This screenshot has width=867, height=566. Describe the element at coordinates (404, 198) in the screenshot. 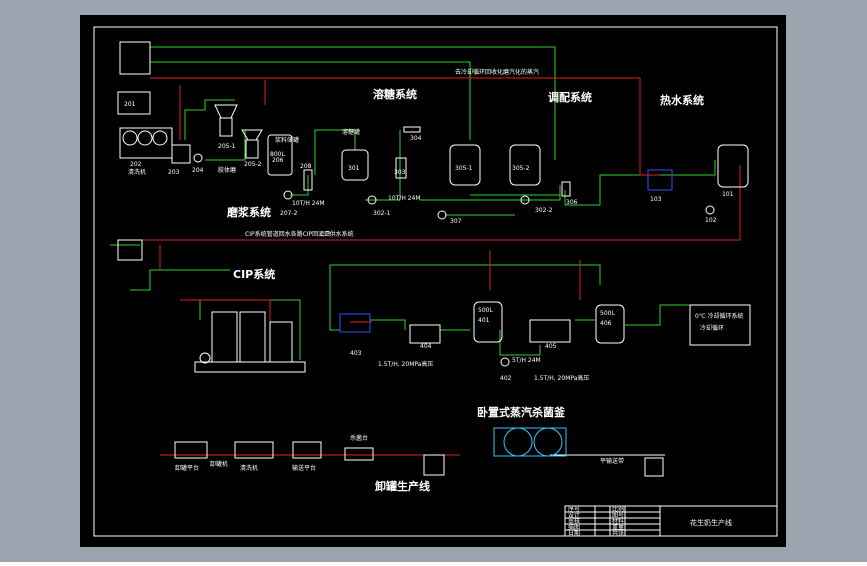

I see `pump-flow-b: 10T/H 24M` at that location.